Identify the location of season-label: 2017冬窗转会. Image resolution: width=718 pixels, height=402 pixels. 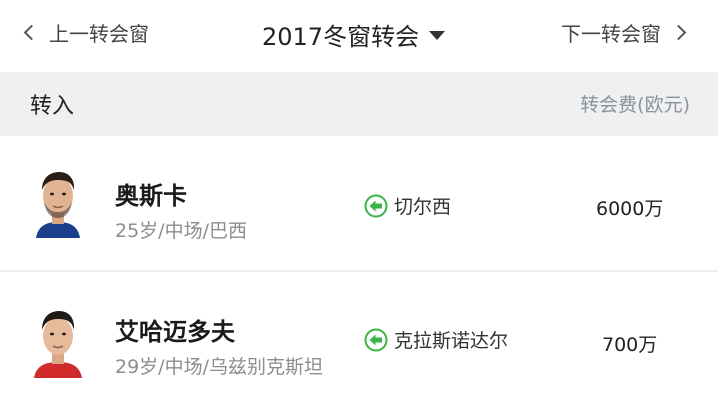
(341, 36).